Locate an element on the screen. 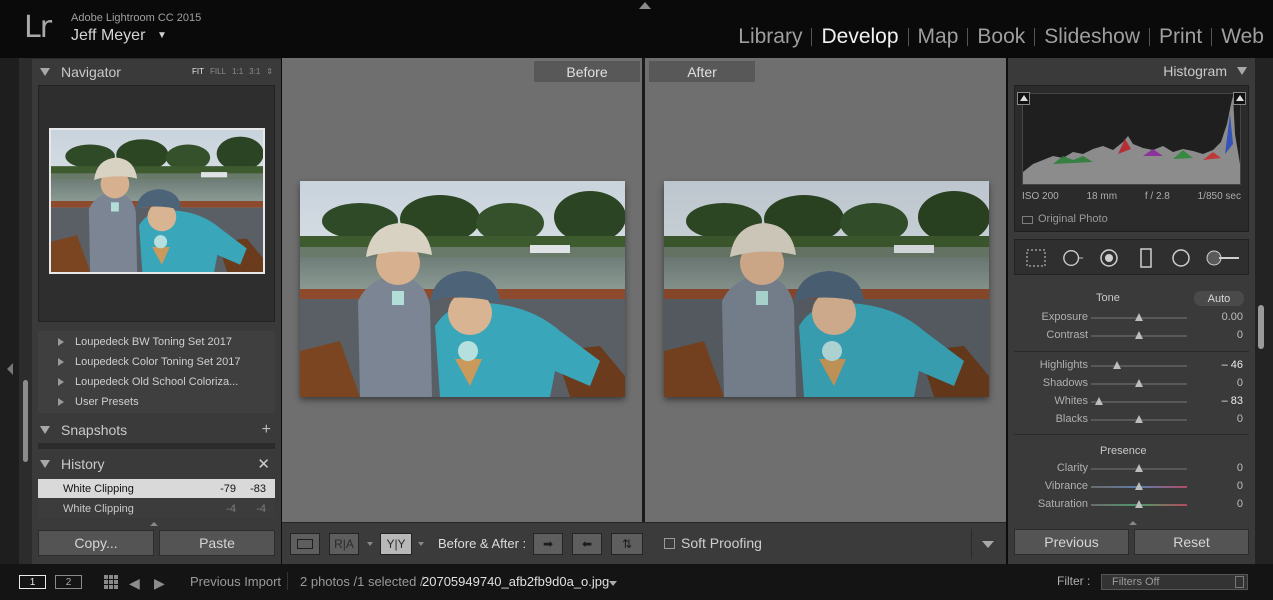  preset-folder: Loupedeck Color Toning Set 2017 is located at coordinates (149, 362).